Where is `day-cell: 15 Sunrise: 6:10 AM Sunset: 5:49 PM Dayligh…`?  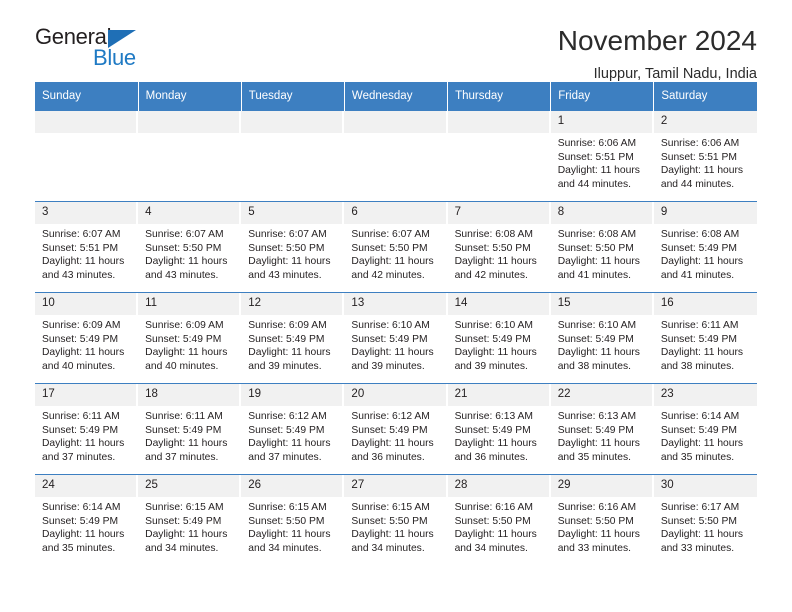
day-cell: 15 Sunrise: 6:10 AM Sunset: 5:49 PM Dayligh… is located at coordinates (602, 338).